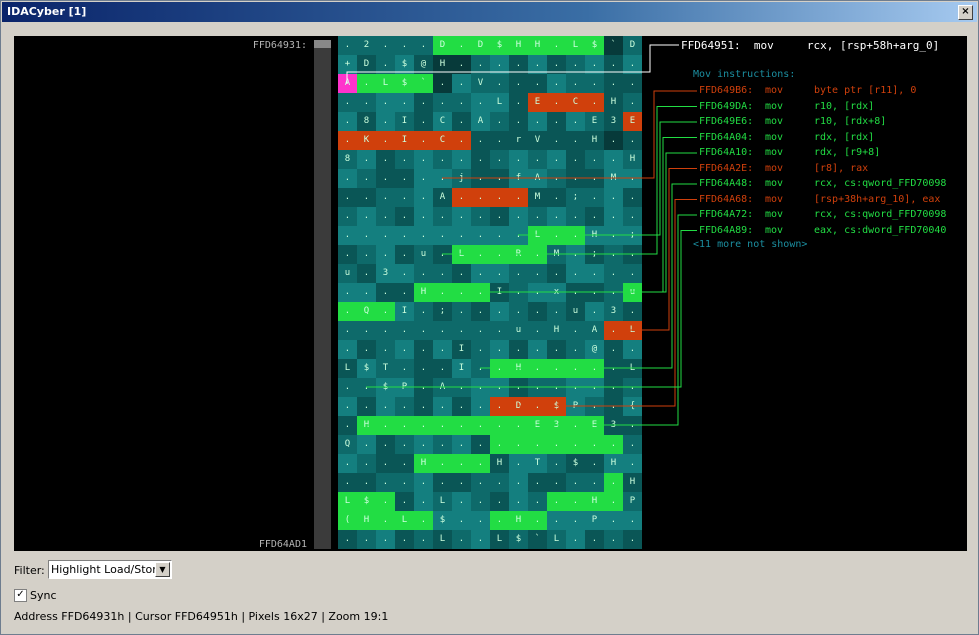  I want to click on vertical-scrollbar, so click(322, 294).